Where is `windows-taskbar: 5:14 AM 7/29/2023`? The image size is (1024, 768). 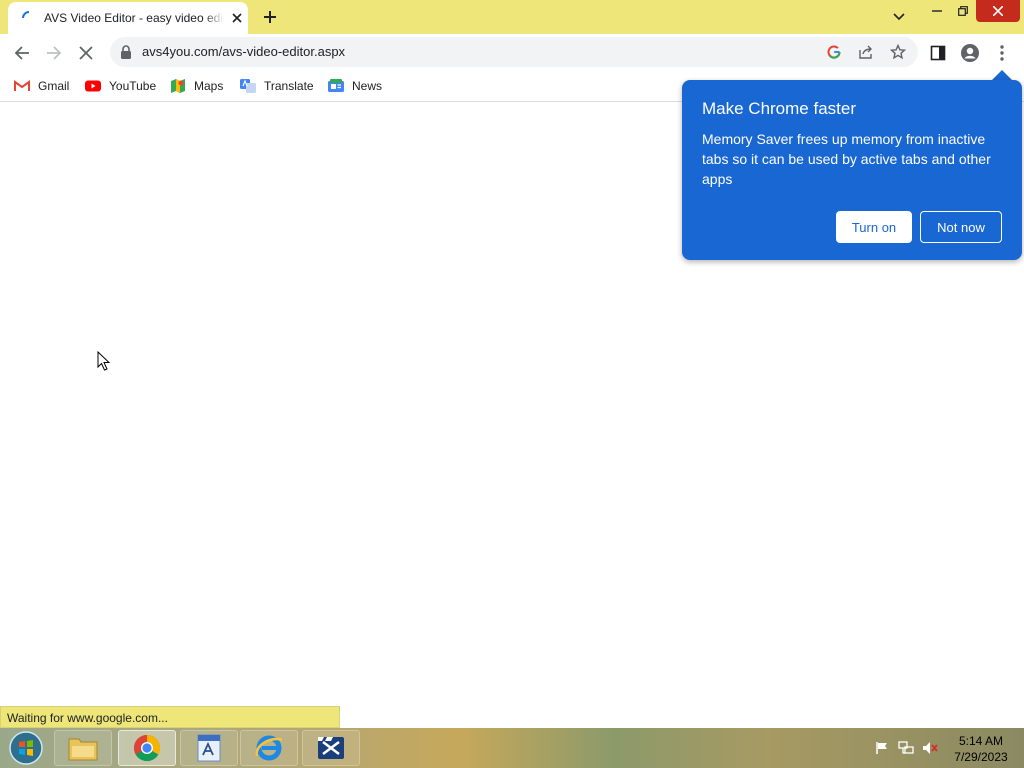
windows-taskbar: 5:14 AM 7/29/2023 is located at coordinates (512, 748).